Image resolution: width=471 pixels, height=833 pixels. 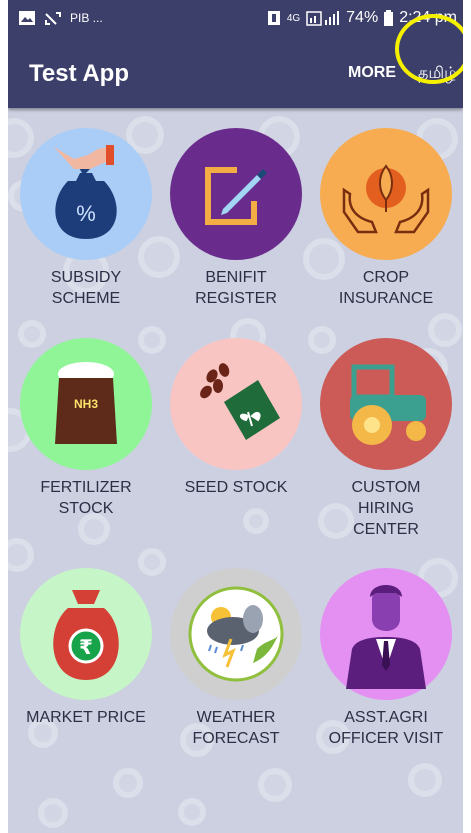 I want to click on tile-label: BENIFIT REGISTER, so click(x=236, y=288).